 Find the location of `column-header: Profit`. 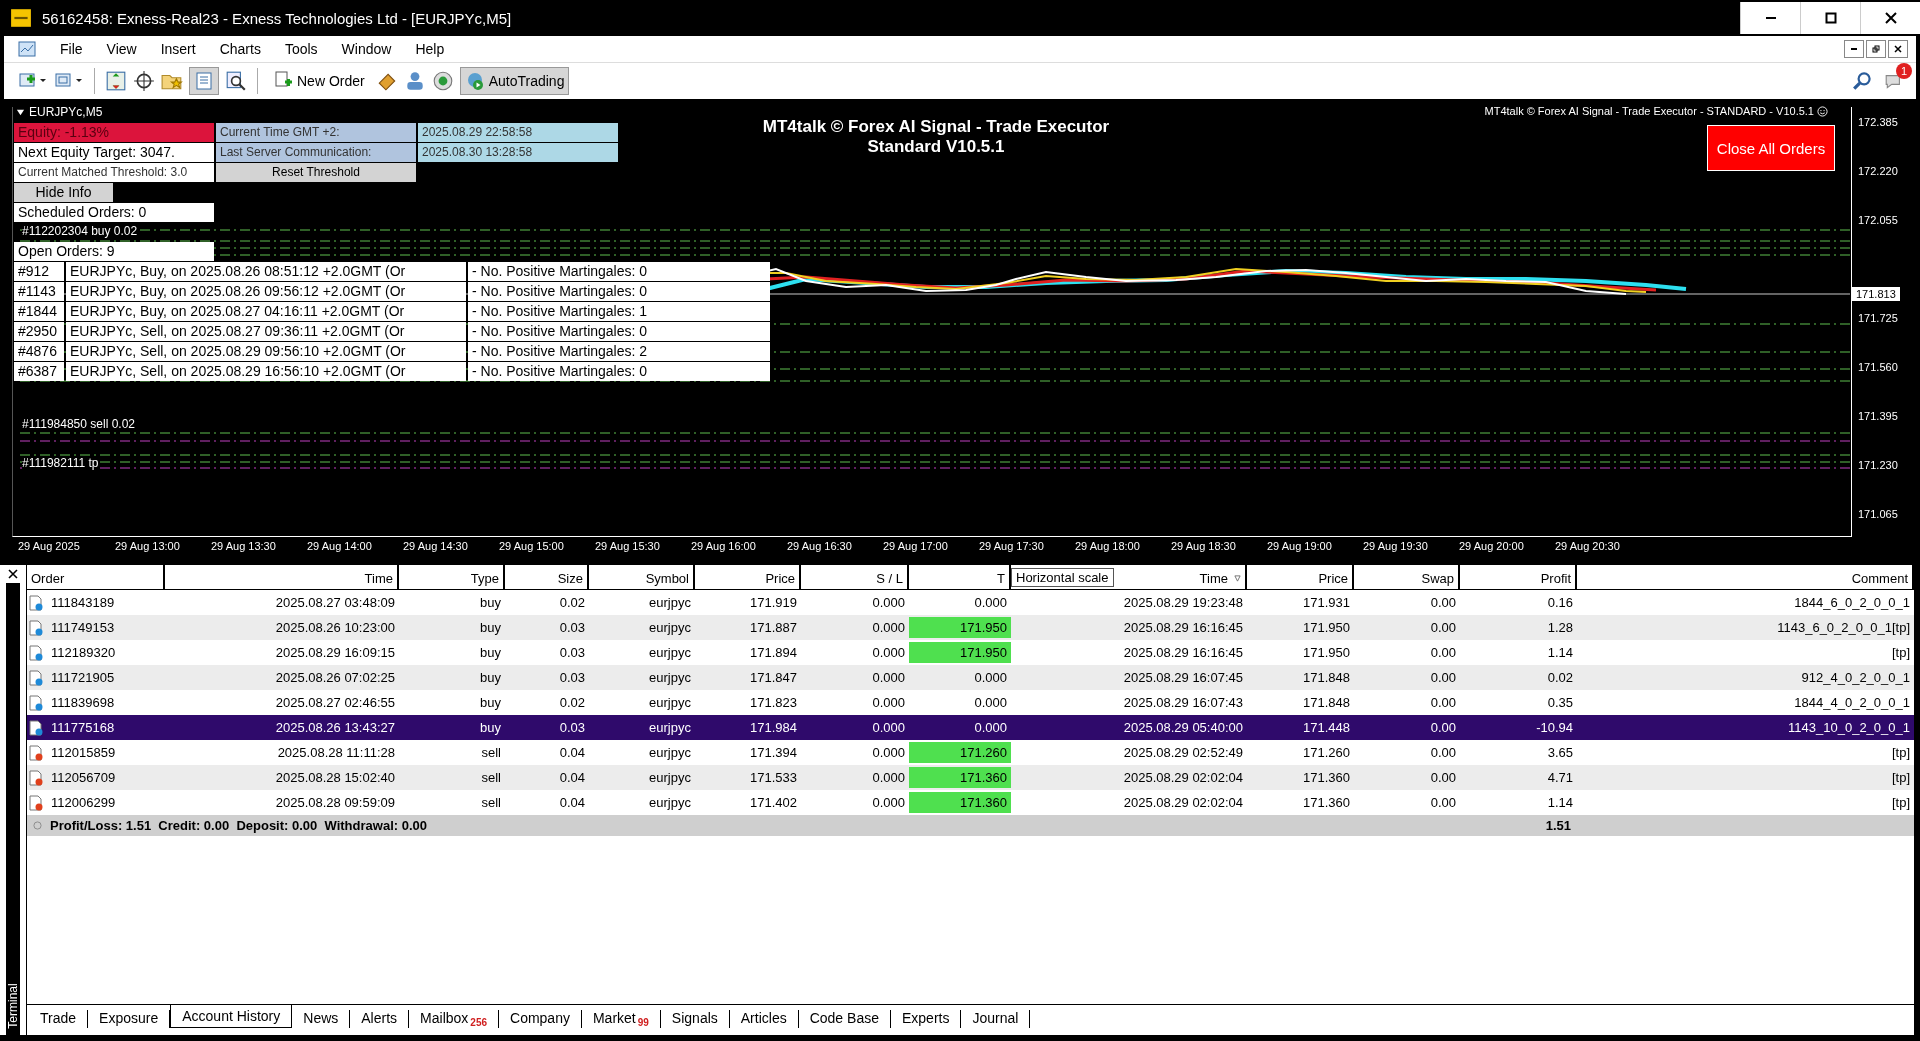

column-header: Profit is located at coordinates (1518, 577).